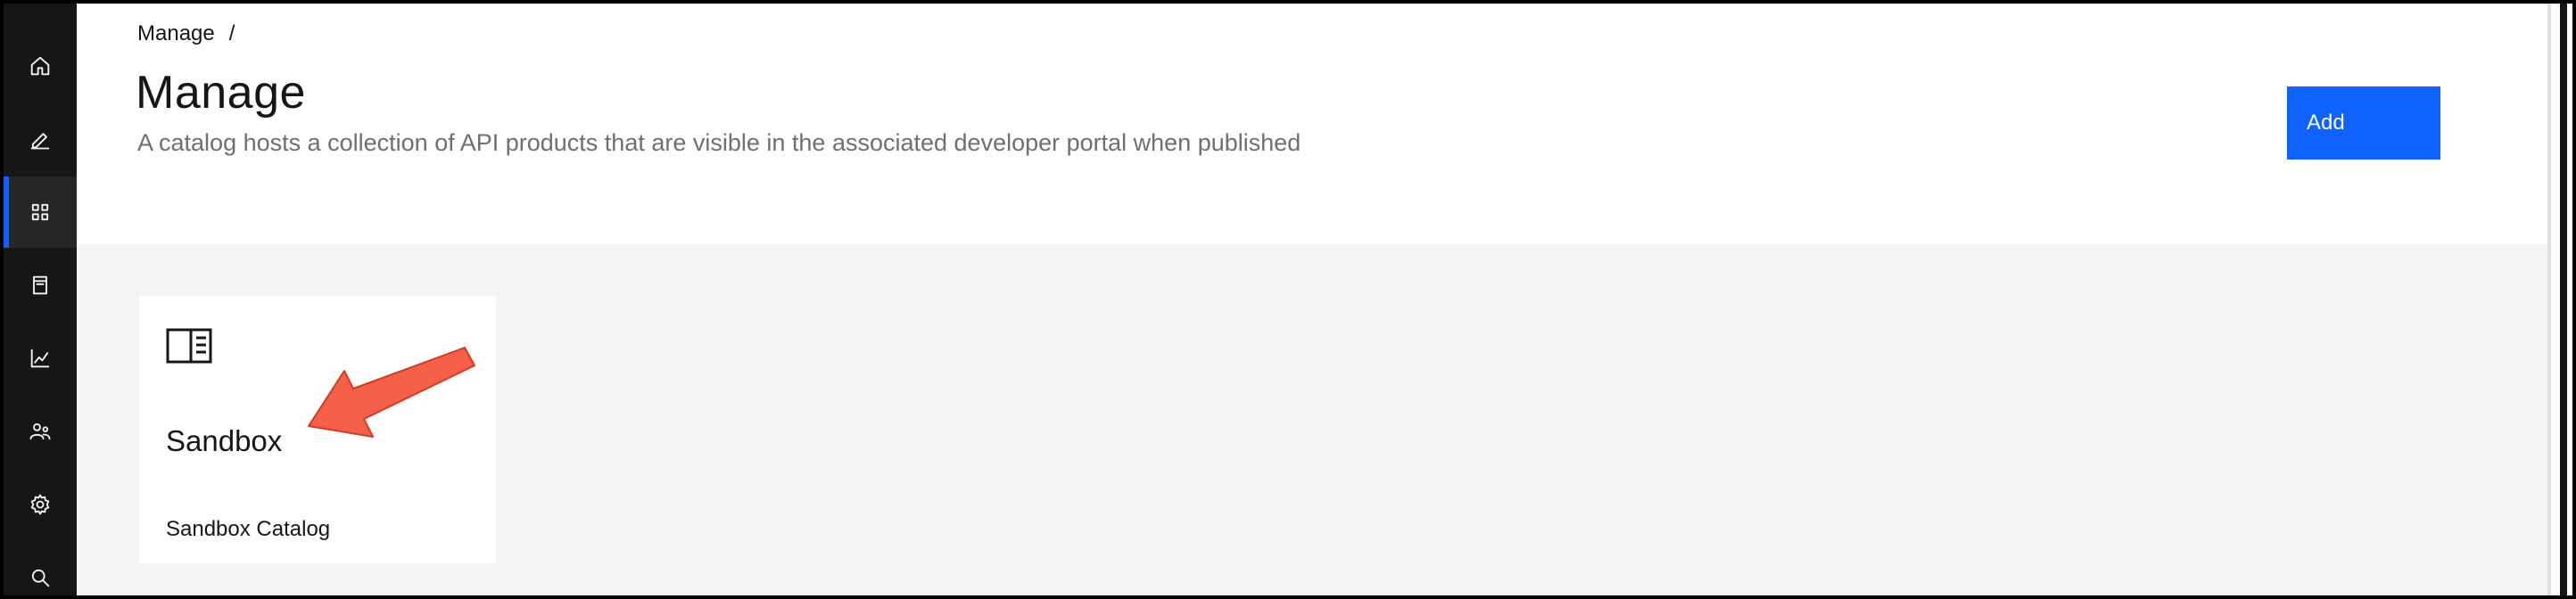 This screenshot has width=2576, height=599. I want to click on nav-catalogs, so click(40, 285).